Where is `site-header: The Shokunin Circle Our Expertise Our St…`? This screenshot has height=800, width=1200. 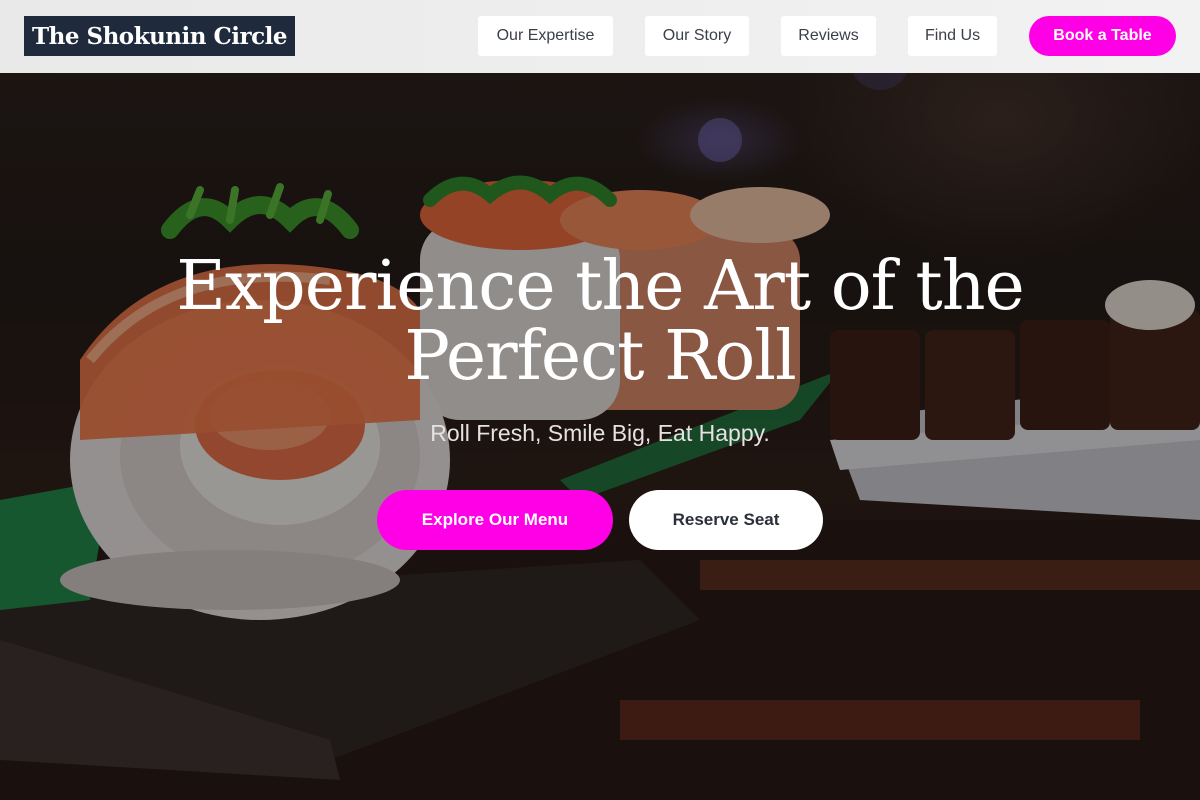 site-header: The Shokunin Circle Our Expertise Our St… is located at coordinates (600, 36).